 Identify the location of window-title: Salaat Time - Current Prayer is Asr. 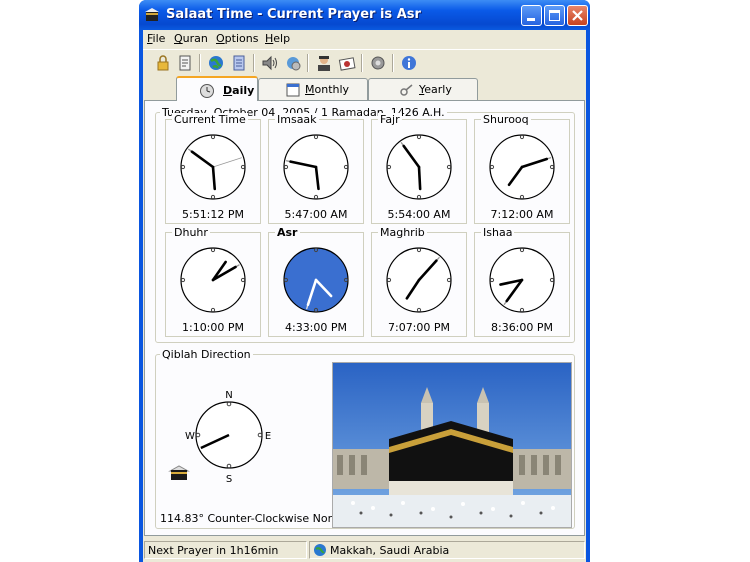
(293, 14).